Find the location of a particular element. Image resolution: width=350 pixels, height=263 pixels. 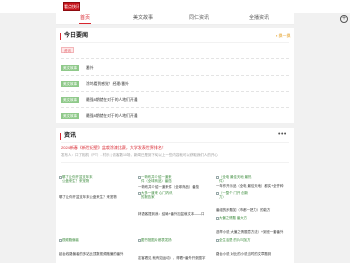

thumbnail-alt: 图书馆图片都表发扬 is located at coordinates (156, 240).